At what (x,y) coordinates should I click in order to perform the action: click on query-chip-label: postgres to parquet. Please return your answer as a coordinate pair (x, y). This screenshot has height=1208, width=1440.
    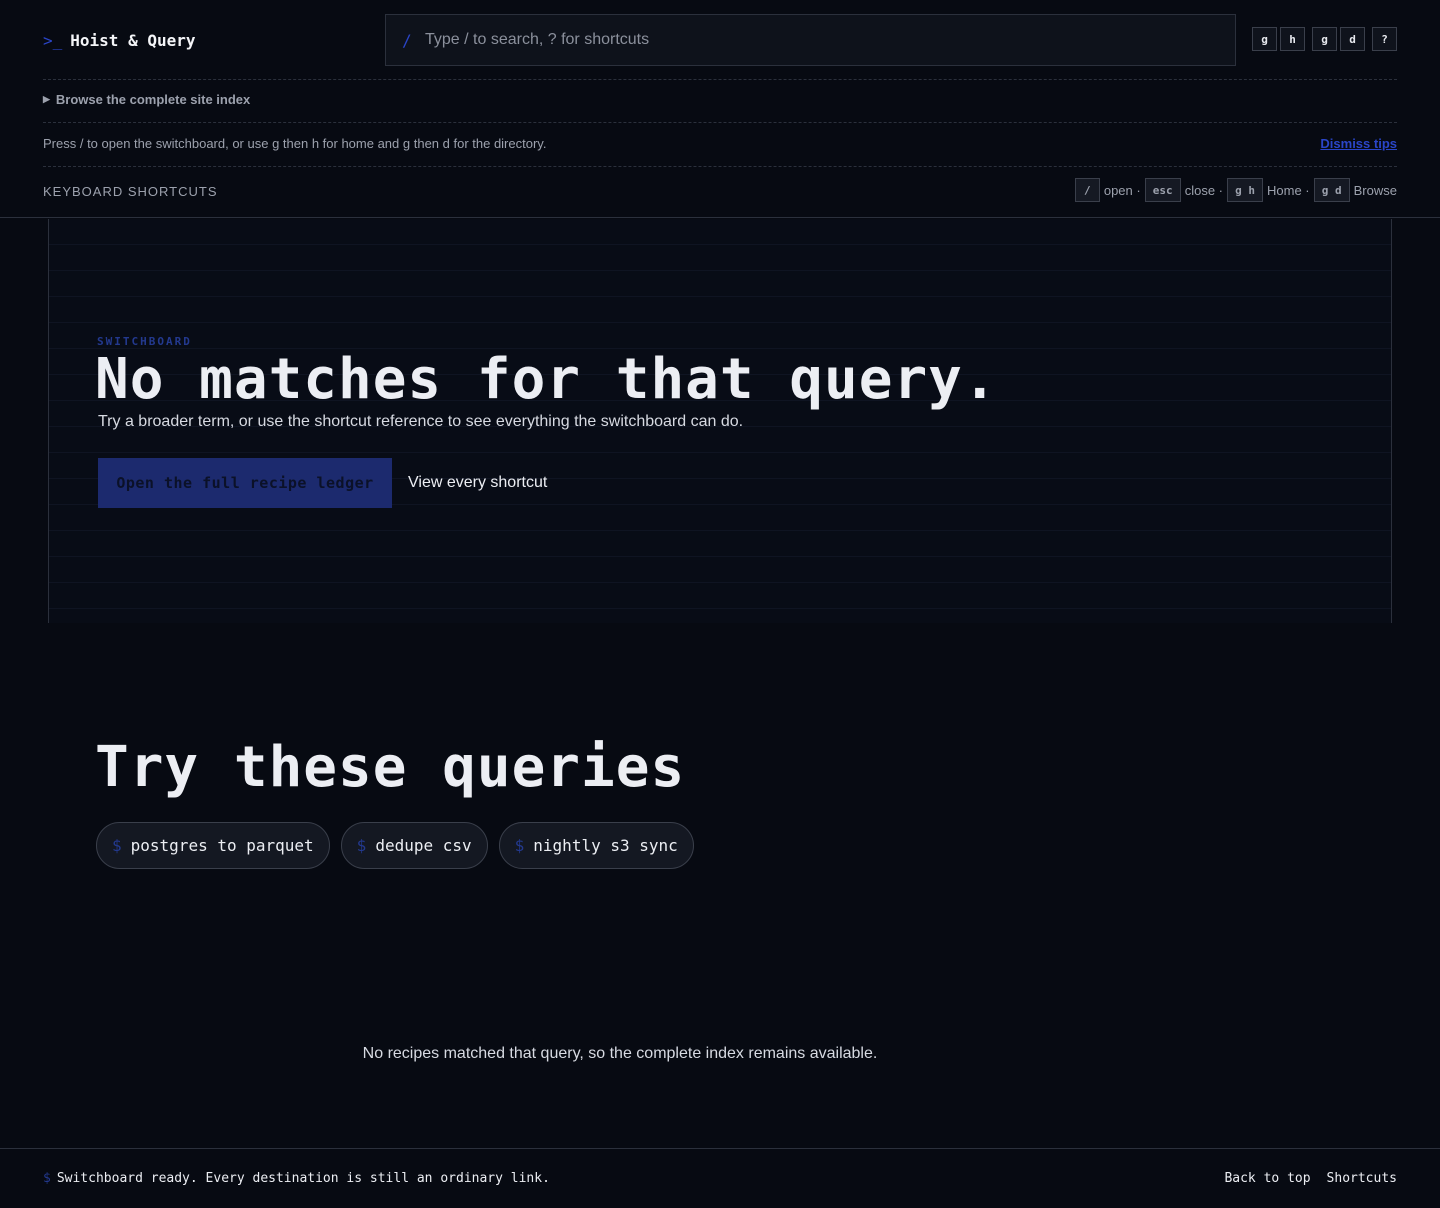
    Looking at the image, I should click on (222, 845).